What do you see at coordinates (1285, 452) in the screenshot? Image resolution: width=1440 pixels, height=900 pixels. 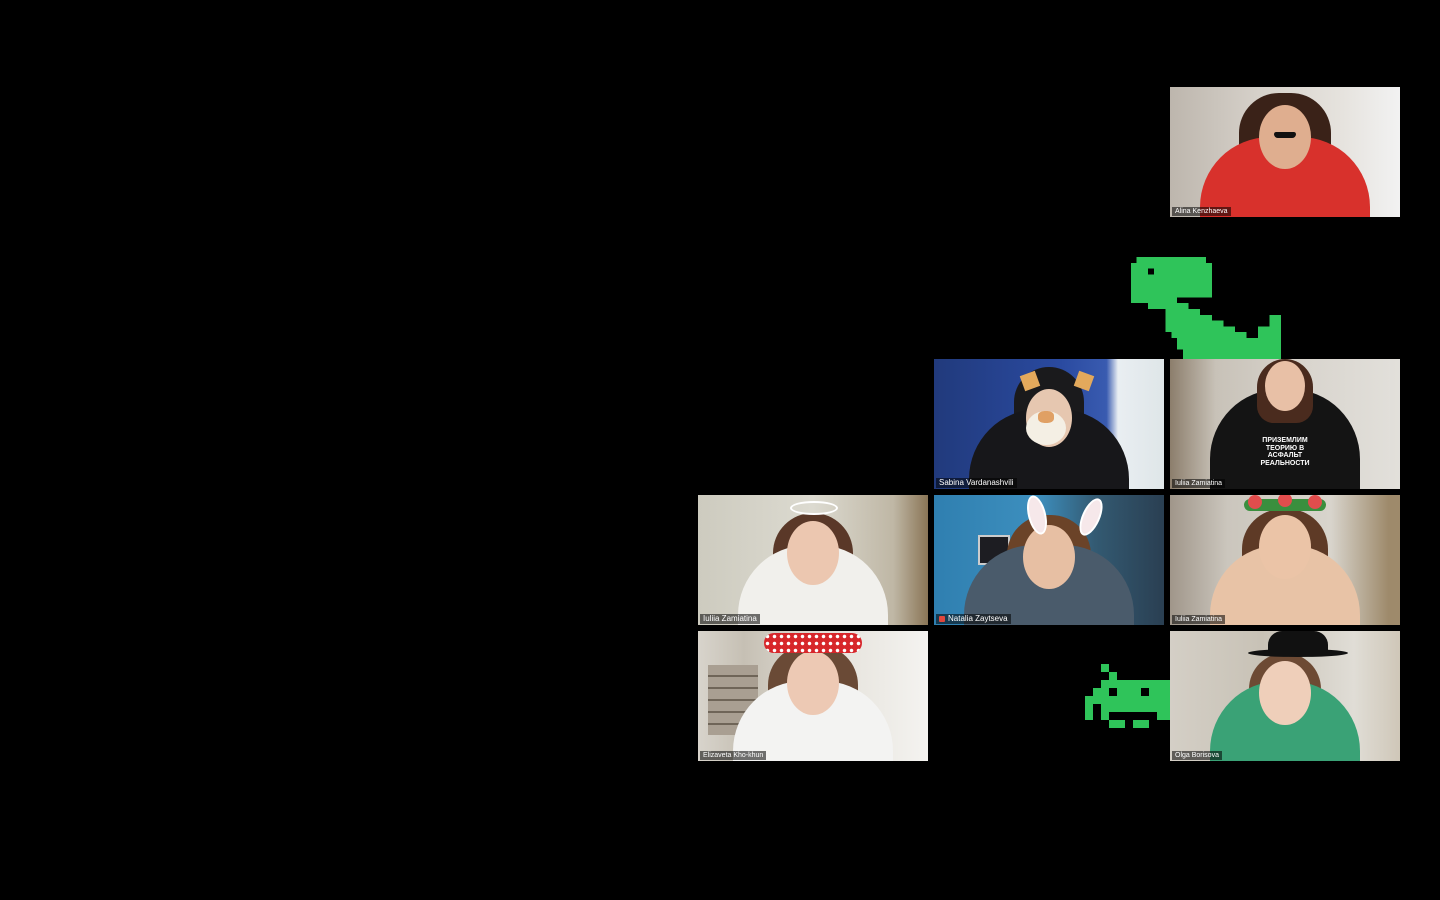 I see `hoodie-slogan: ПРИЗЕМЛИМ ТЕОРИЮ В АСФАЛЬТ РЕАЛЬНОСТИ` at bounding box center [1285, 452].